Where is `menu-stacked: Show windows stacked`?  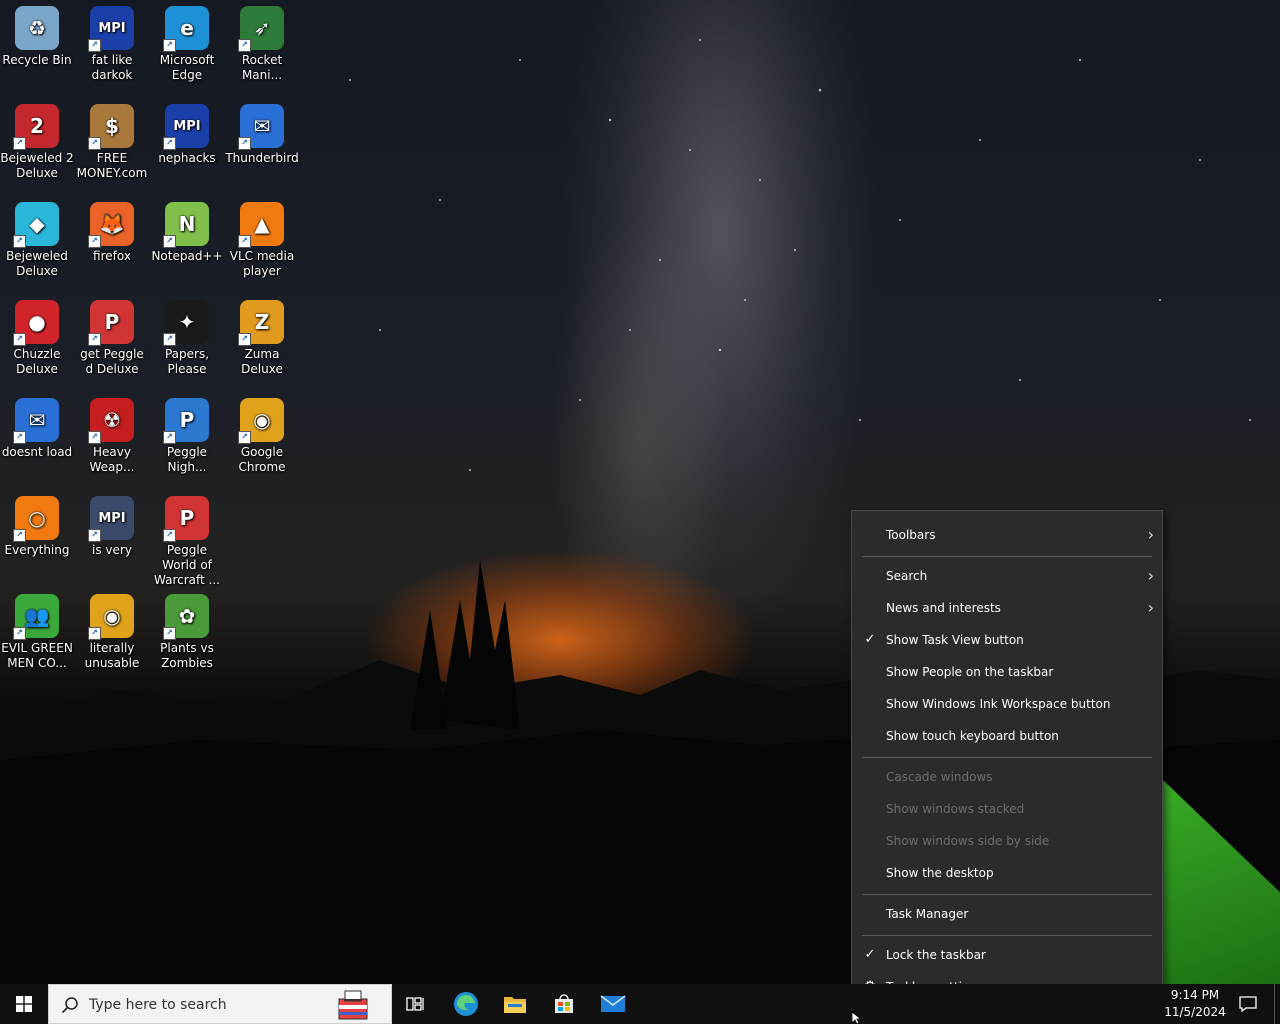
menu-stacked: Show windows stacked is located at coordinates (1007, 809).